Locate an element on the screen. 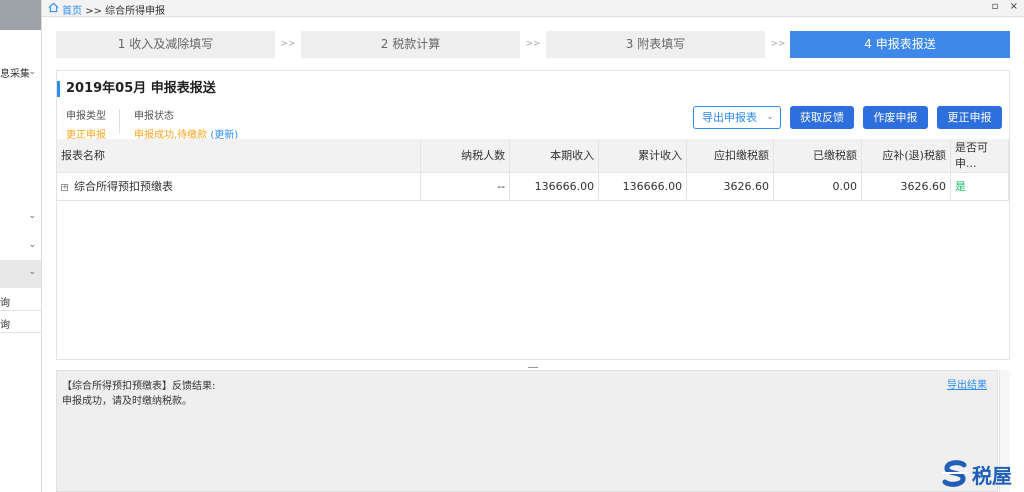 The width and height of the screenshot is (1024, 492). step-attachment: 3 附表填写 is located at coordinates (655, 44).